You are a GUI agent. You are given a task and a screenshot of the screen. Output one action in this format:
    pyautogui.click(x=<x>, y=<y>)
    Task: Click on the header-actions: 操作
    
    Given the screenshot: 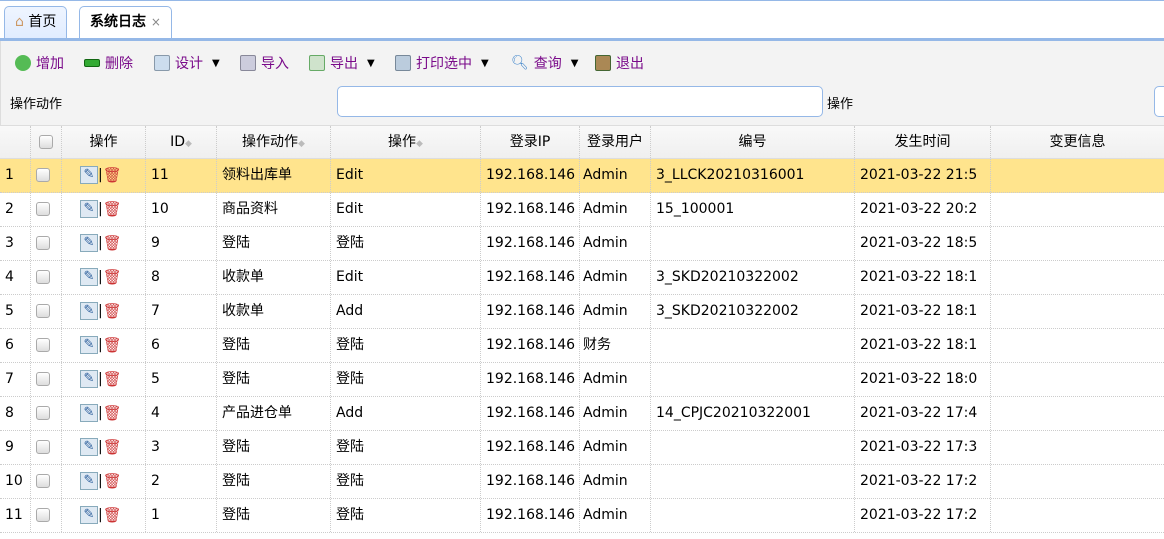 What is the action you would take?
    pyautogui.click(x=104, y=142)
    